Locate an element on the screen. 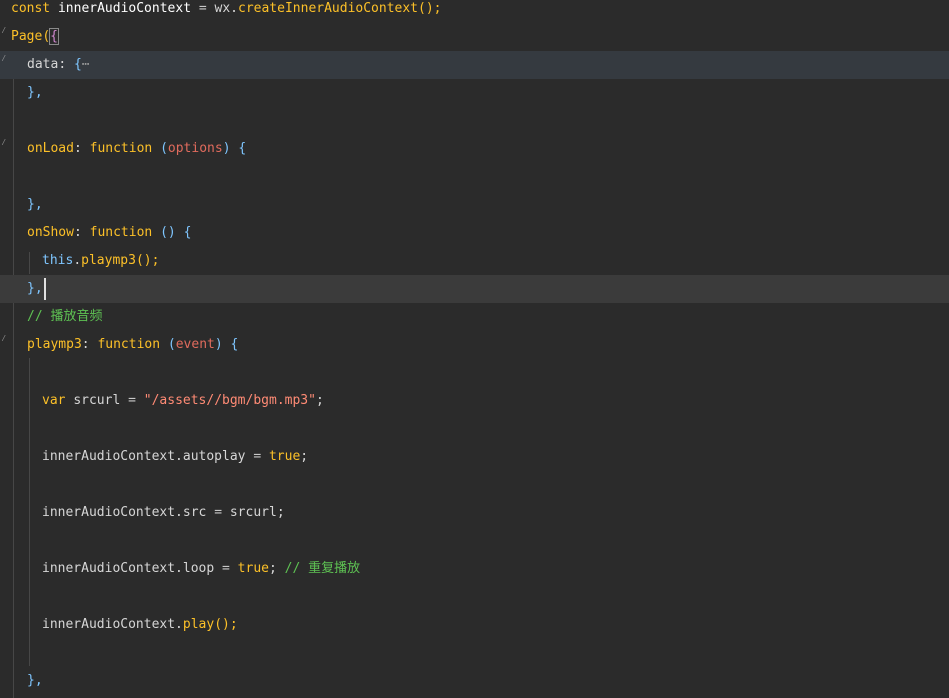 This screenshot has height=698, width=949. code-line-23: innerAudioContext.play(); is located at coordinates (474, 625).